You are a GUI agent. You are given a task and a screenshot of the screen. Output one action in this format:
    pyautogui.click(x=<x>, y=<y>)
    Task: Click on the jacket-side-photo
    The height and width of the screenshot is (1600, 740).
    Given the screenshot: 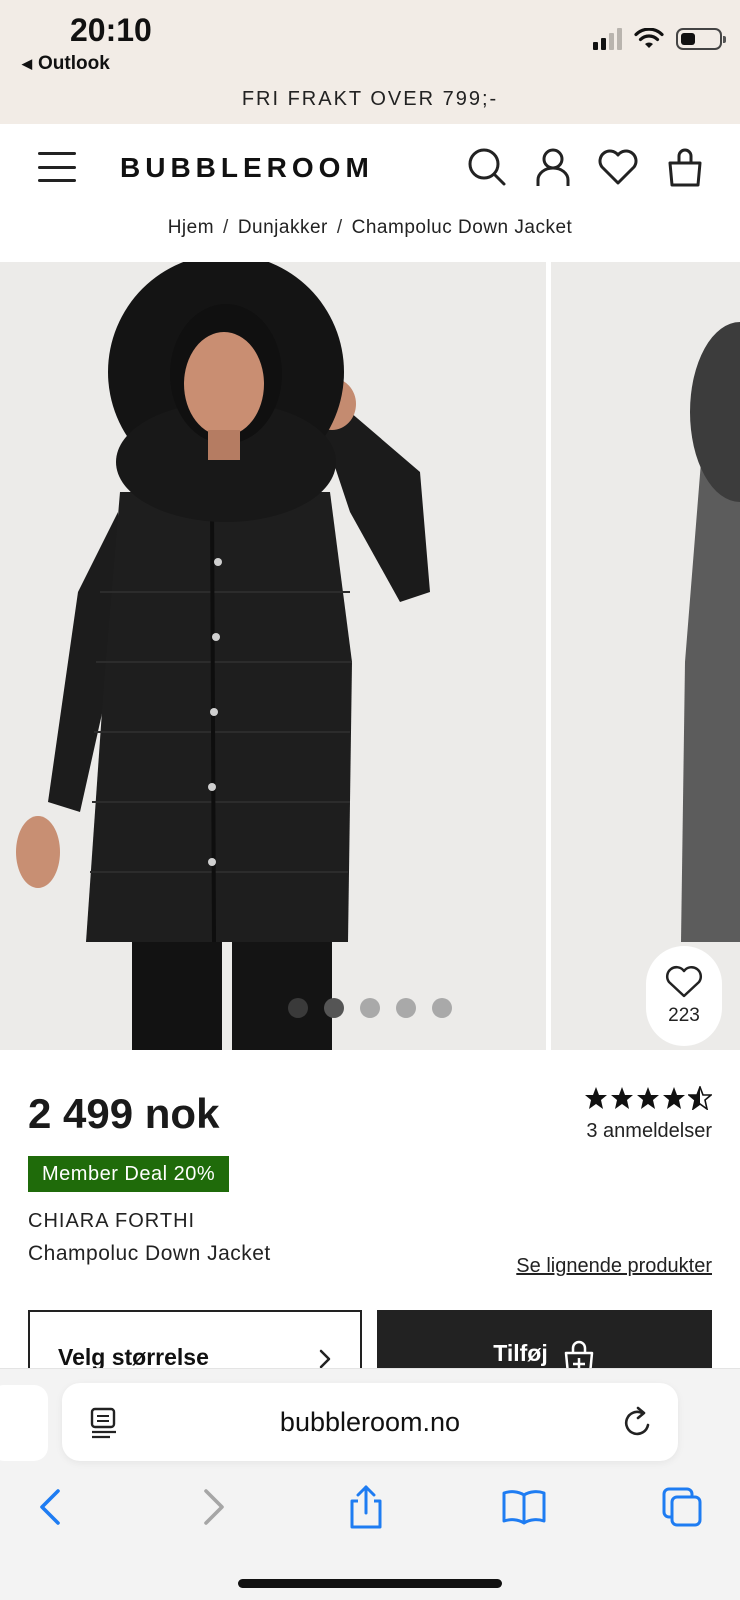 What is the action you would take?
    pyautogui.click(x=645, y=656)
    